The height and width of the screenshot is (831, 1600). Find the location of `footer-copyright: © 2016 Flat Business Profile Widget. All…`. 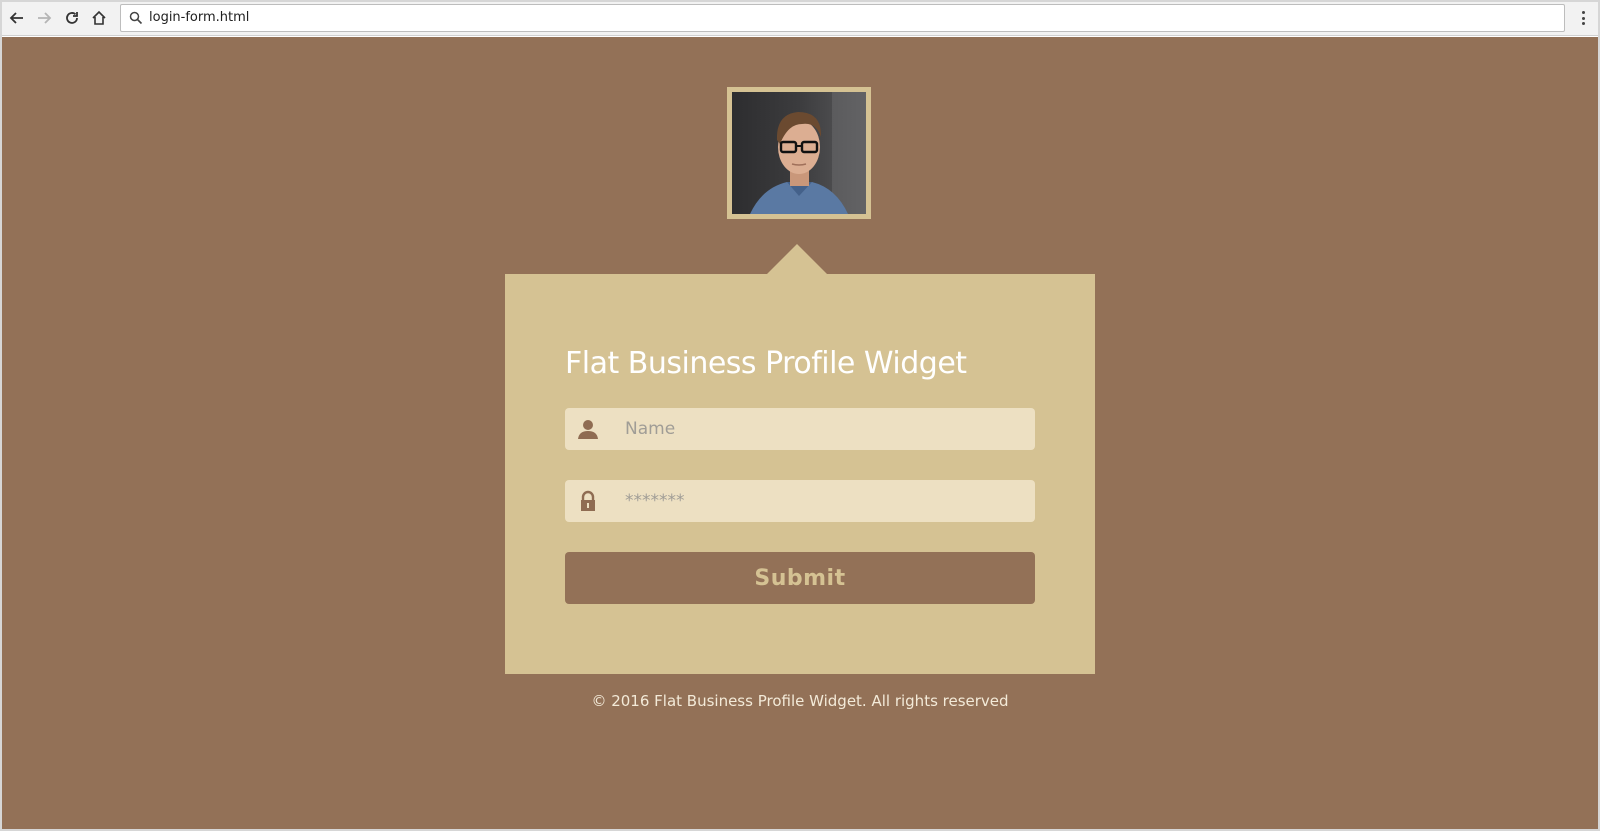

footer-copyright: © 2016 Flat Business Profile Widget. All… is located at coordinates (800, 701).